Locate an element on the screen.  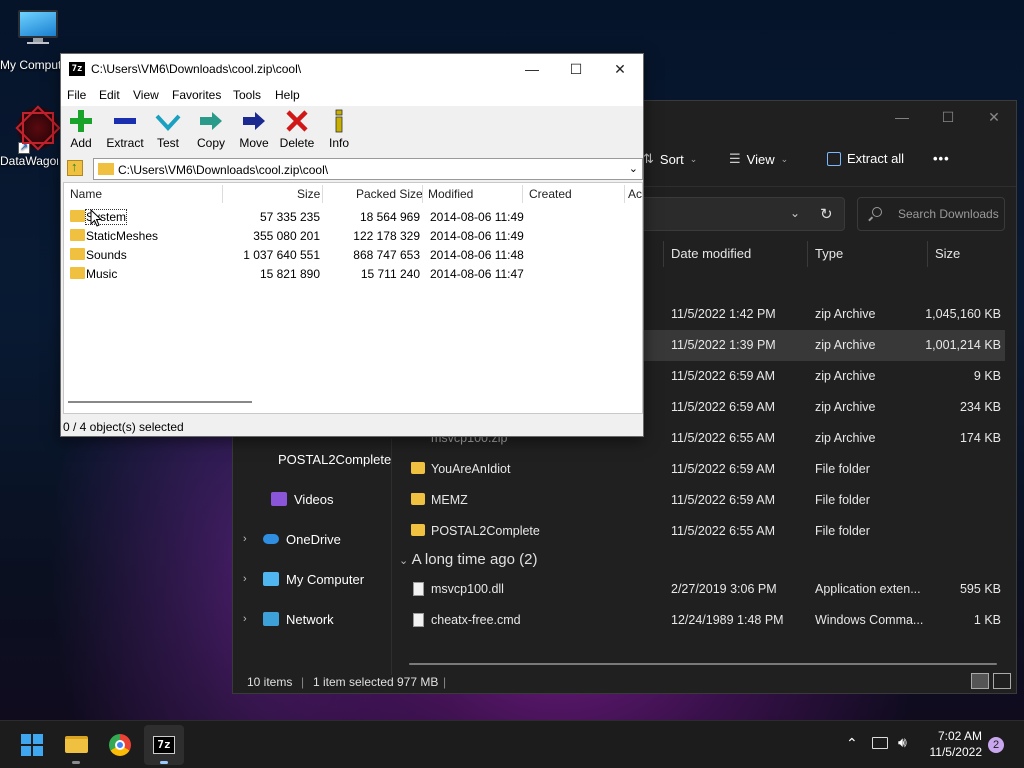
show-hidden-icons-button: ⌃ is located at coordinates (852, 743).